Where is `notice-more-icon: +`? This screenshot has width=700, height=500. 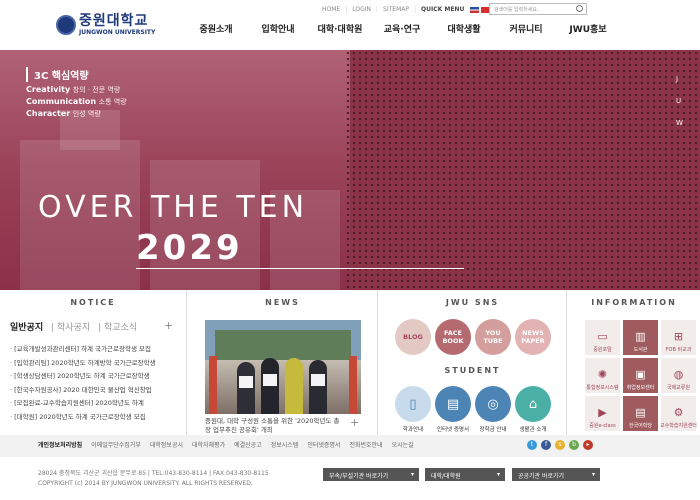
notice-more-icon: + is located at coordinates (168, 325).